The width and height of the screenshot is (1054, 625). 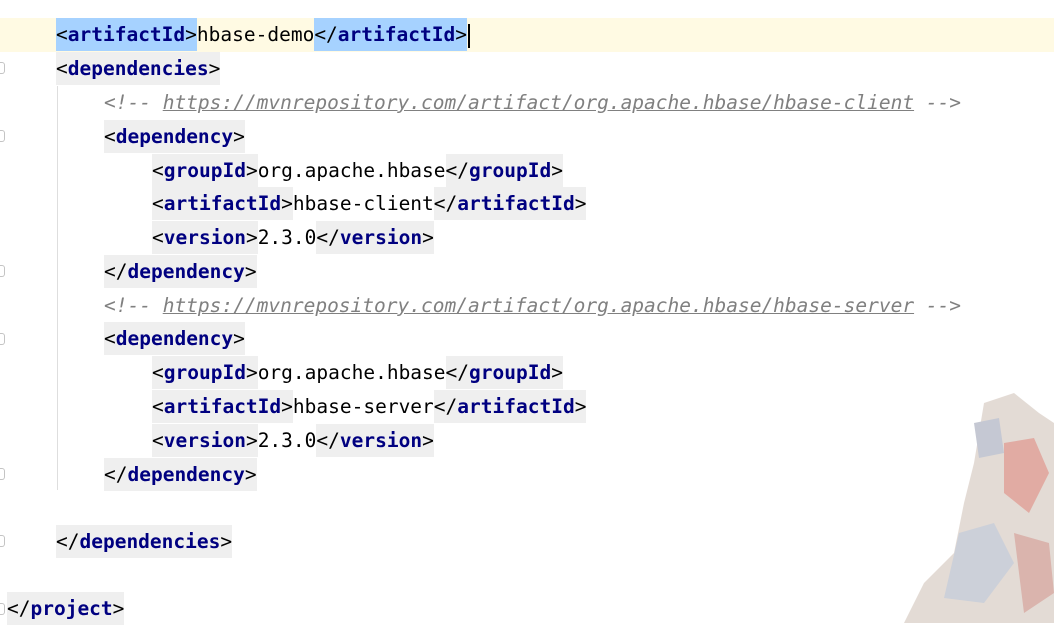 I want to click on tag-value: 2.3.0, so click(x=287, y=237).